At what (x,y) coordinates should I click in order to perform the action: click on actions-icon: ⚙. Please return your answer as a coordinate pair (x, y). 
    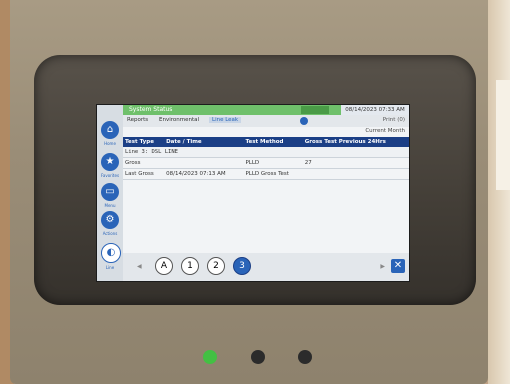
    Looking at the image, I should click on (110, 220).